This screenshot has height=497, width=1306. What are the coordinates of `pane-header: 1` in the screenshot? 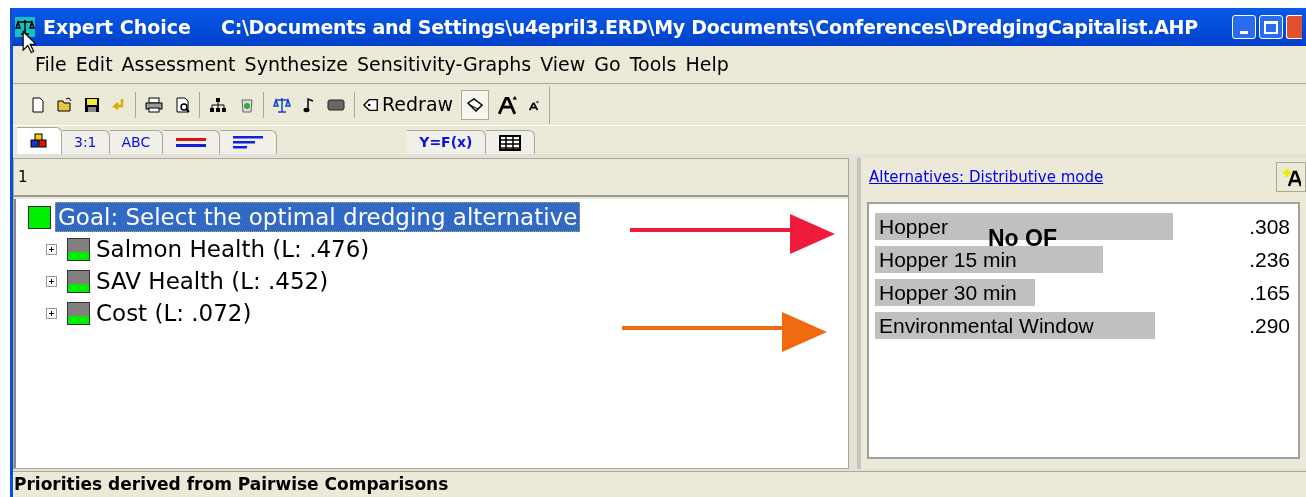 It's located at (23, 177).